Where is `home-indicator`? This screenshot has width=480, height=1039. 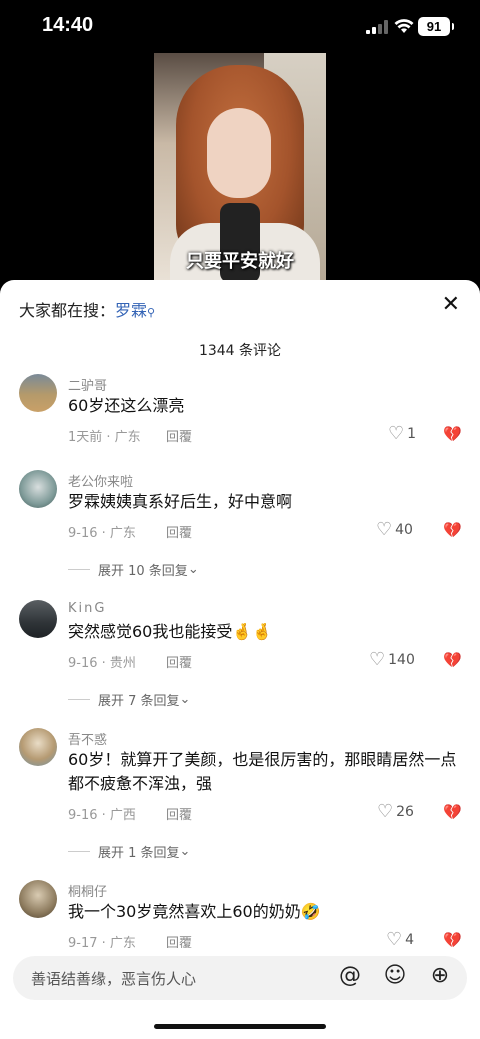
home-indicator is located at coordinates (240, 1026).